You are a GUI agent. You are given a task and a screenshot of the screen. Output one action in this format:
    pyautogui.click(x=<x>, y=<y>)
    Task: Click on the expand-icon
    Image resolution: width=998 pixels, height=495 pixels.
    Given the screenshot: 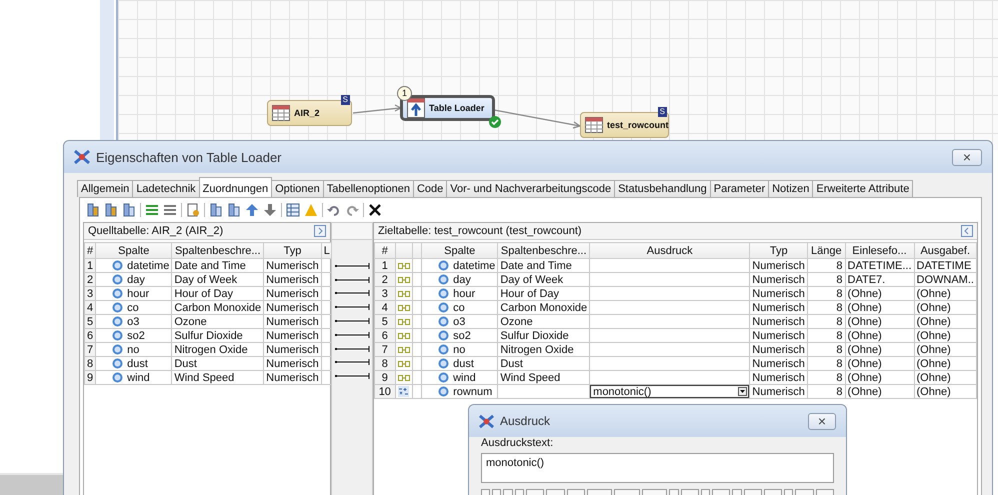 What is the action you would take?
    pyautogui.click(x=320, y=231)
    